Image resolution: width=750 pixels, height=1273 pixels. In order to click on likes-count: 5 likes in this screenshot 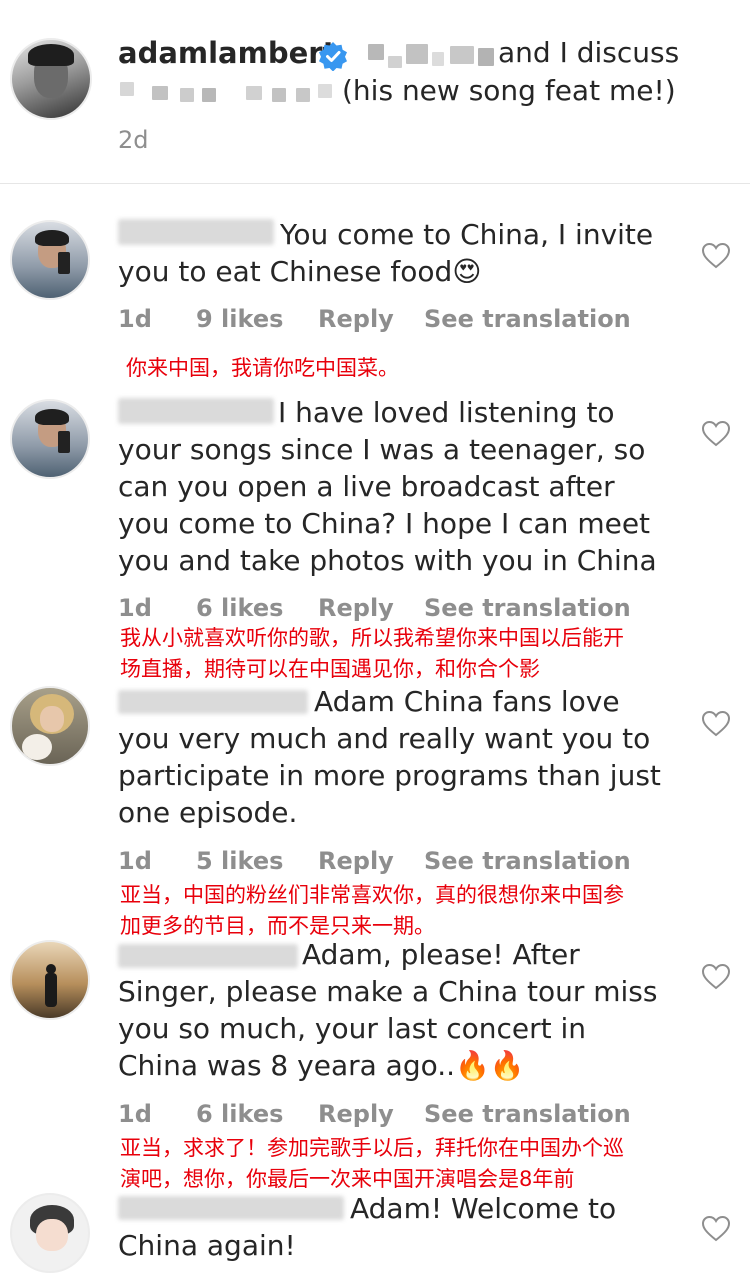, I will do `click(239, 861)`.